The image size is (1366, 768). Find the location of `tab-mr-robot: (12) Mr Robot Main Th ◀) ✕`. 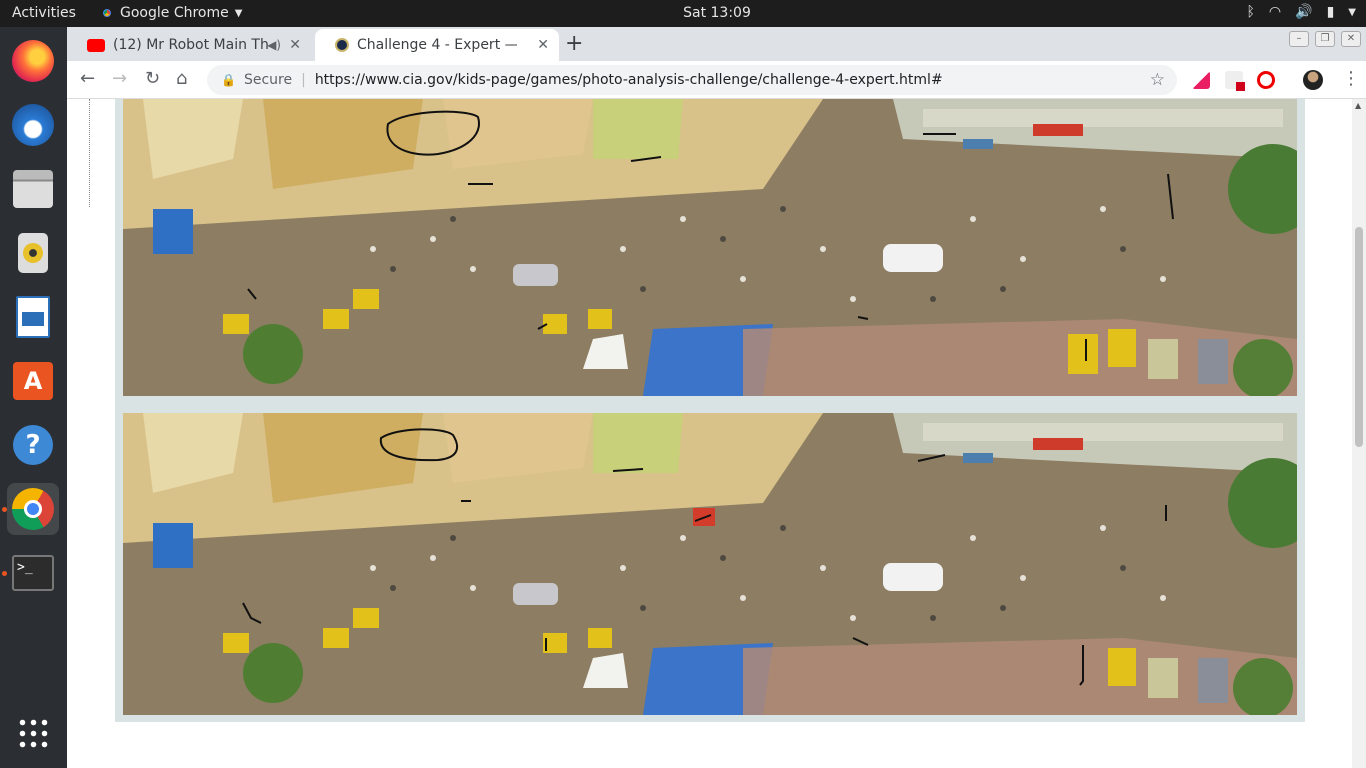

tab-mr-robot: (12) Mr Robot Main Th ◀) ✕ is located at coordinates (189, 45).